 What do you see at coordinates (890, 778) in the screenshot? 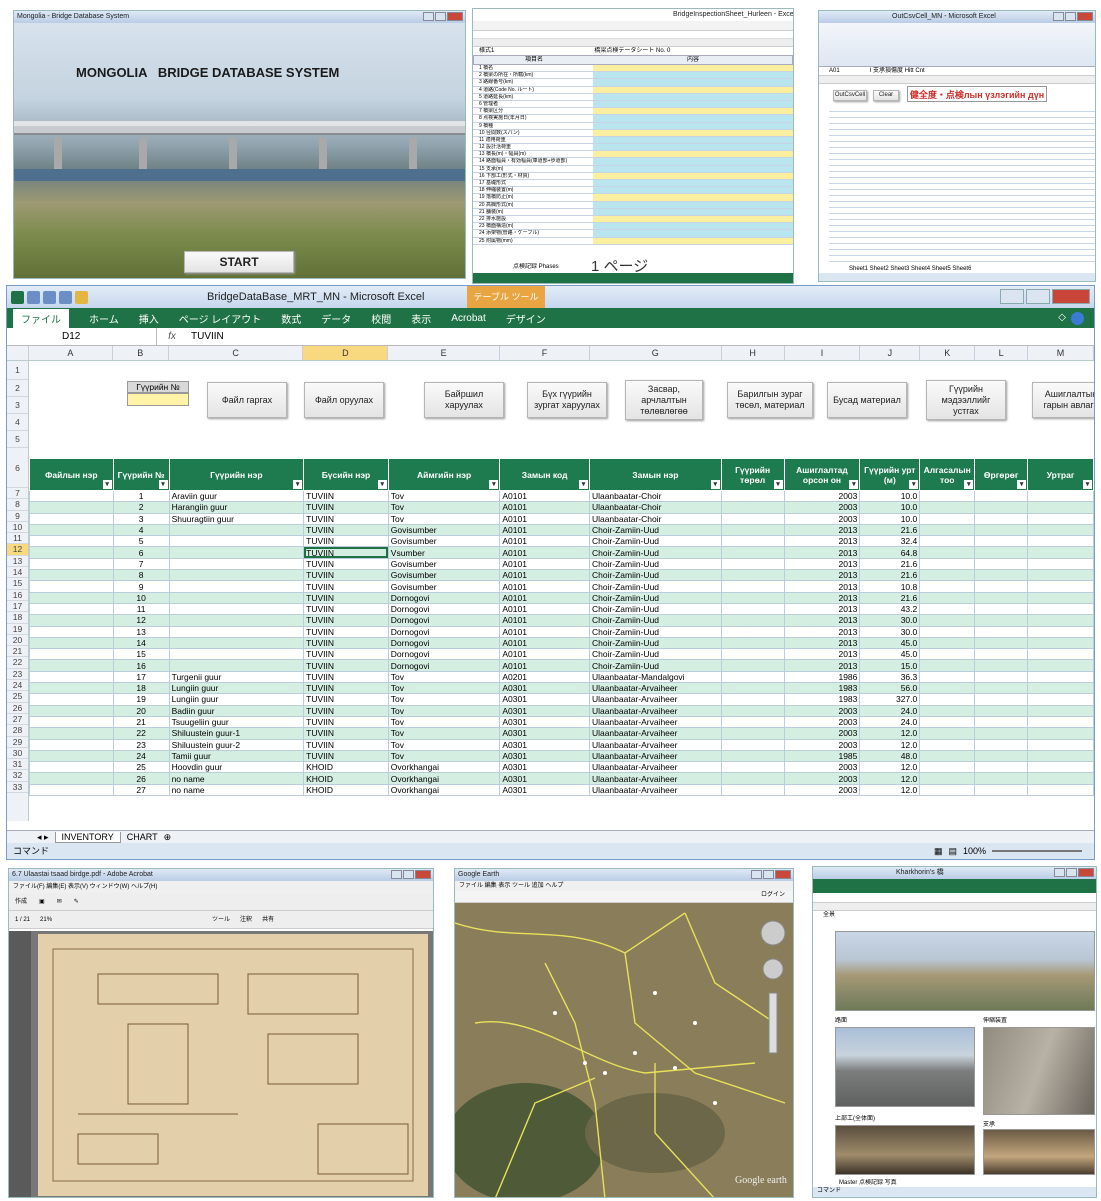
I see `table-cell: 12.0` at bounding box center [890, 778].